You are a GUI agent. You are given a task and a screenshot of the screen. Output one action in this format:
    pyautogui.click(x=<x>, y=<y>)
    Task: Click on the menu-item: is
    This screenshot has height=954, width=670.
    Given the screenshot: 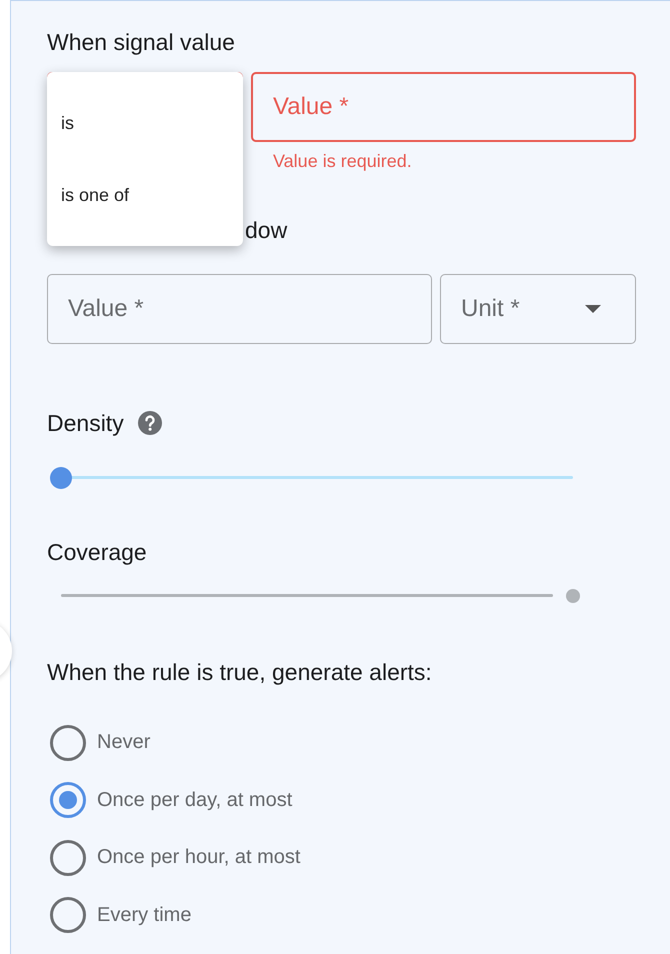 What is the action you would take?
    pyautogui.click(x=145, y=123)
    